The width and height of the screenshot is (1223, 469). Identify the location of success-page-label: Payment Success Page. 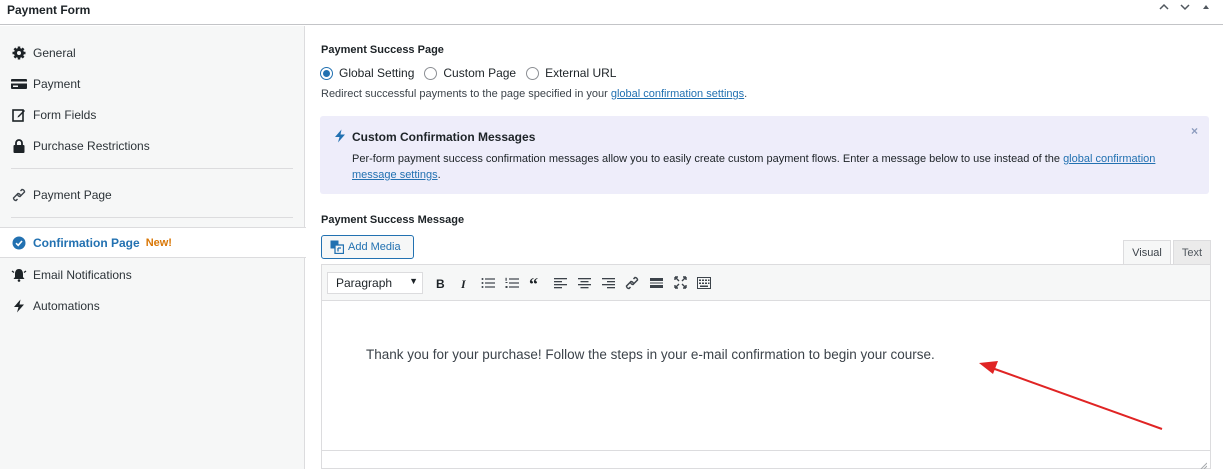
(382, 50).